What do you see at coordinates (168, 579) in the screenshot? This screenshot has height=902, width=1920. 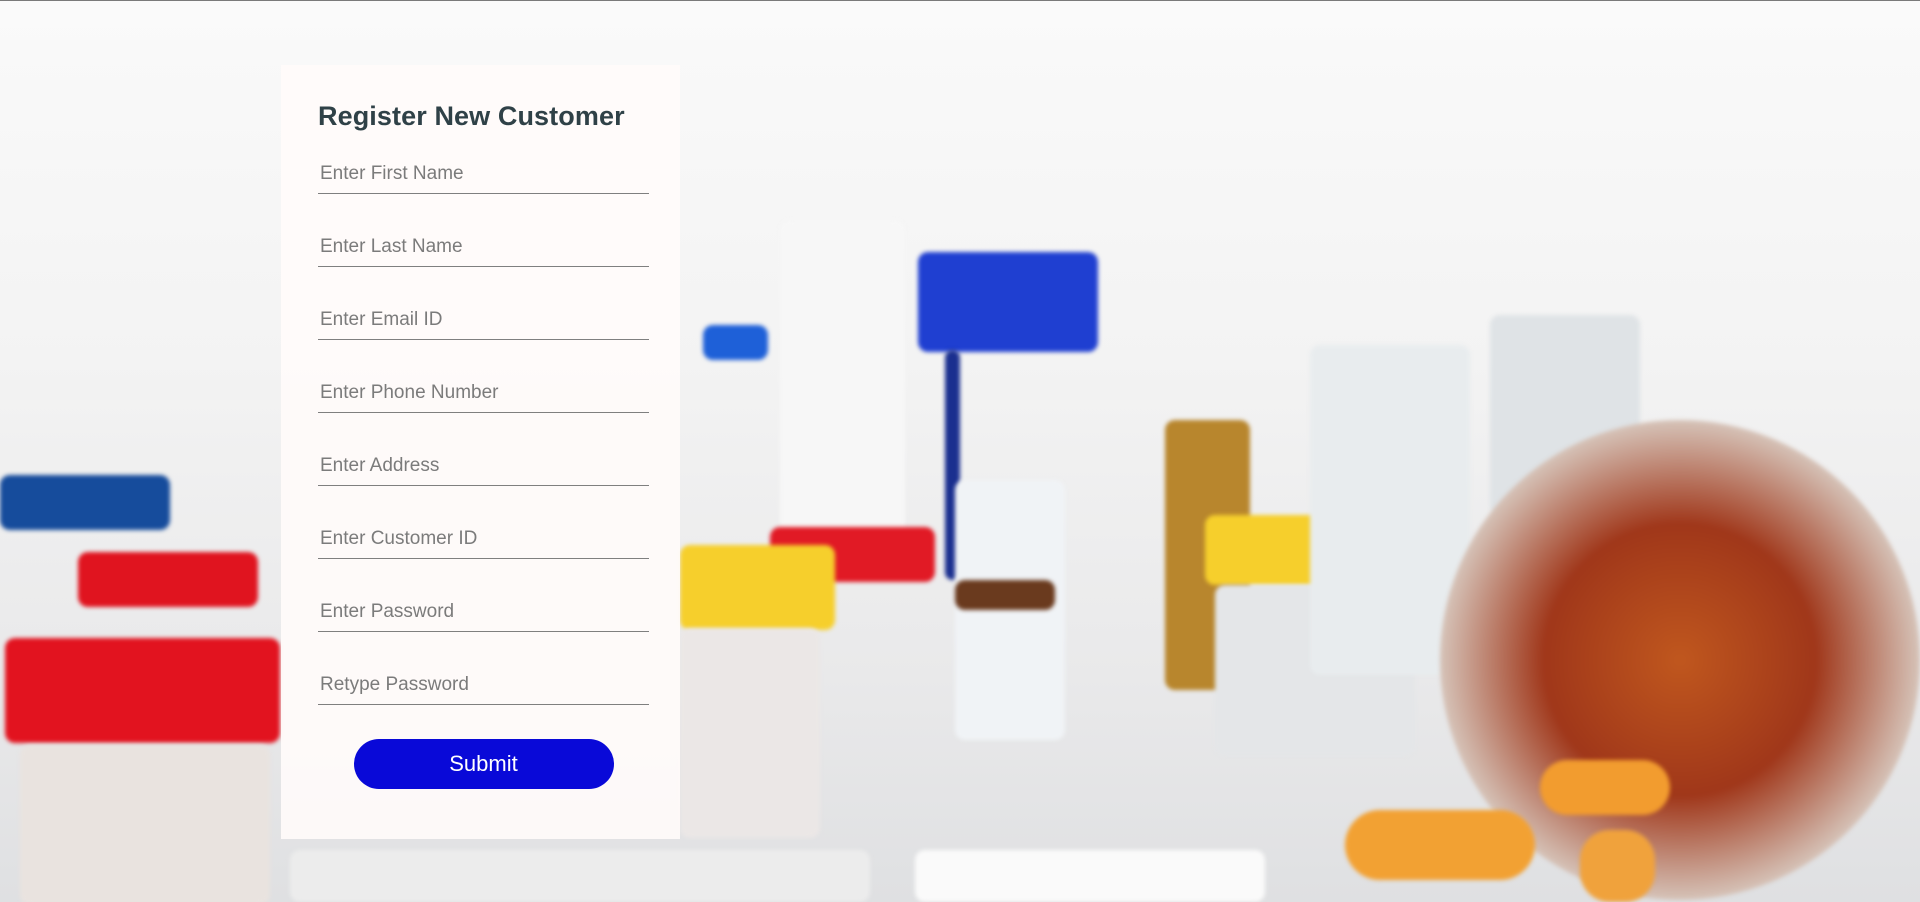 I see `bottle-cap-red-left` at bounding box center [168, 579].